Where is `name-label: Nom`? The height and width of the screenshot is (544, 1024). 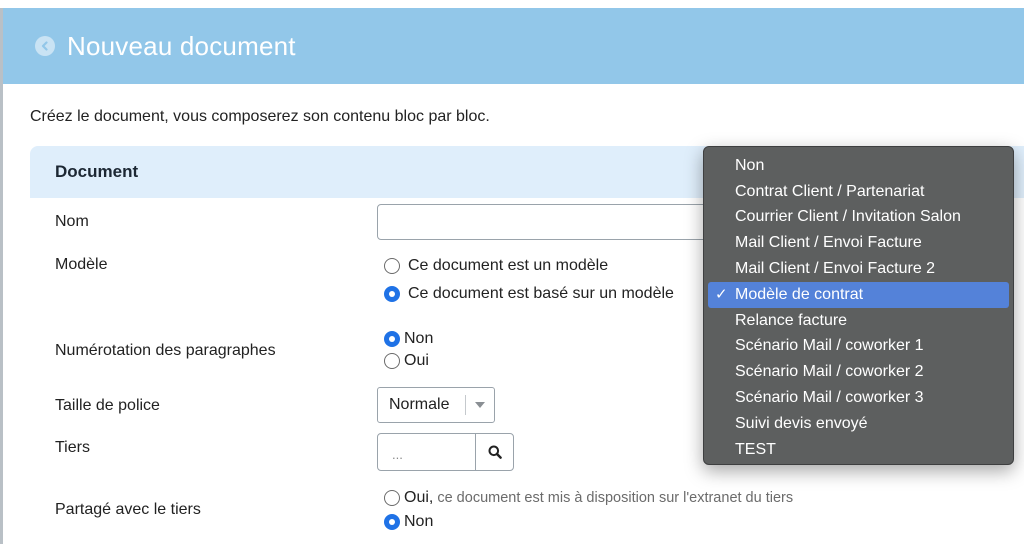
name-label: Nom is located at coordinates (72, 221).